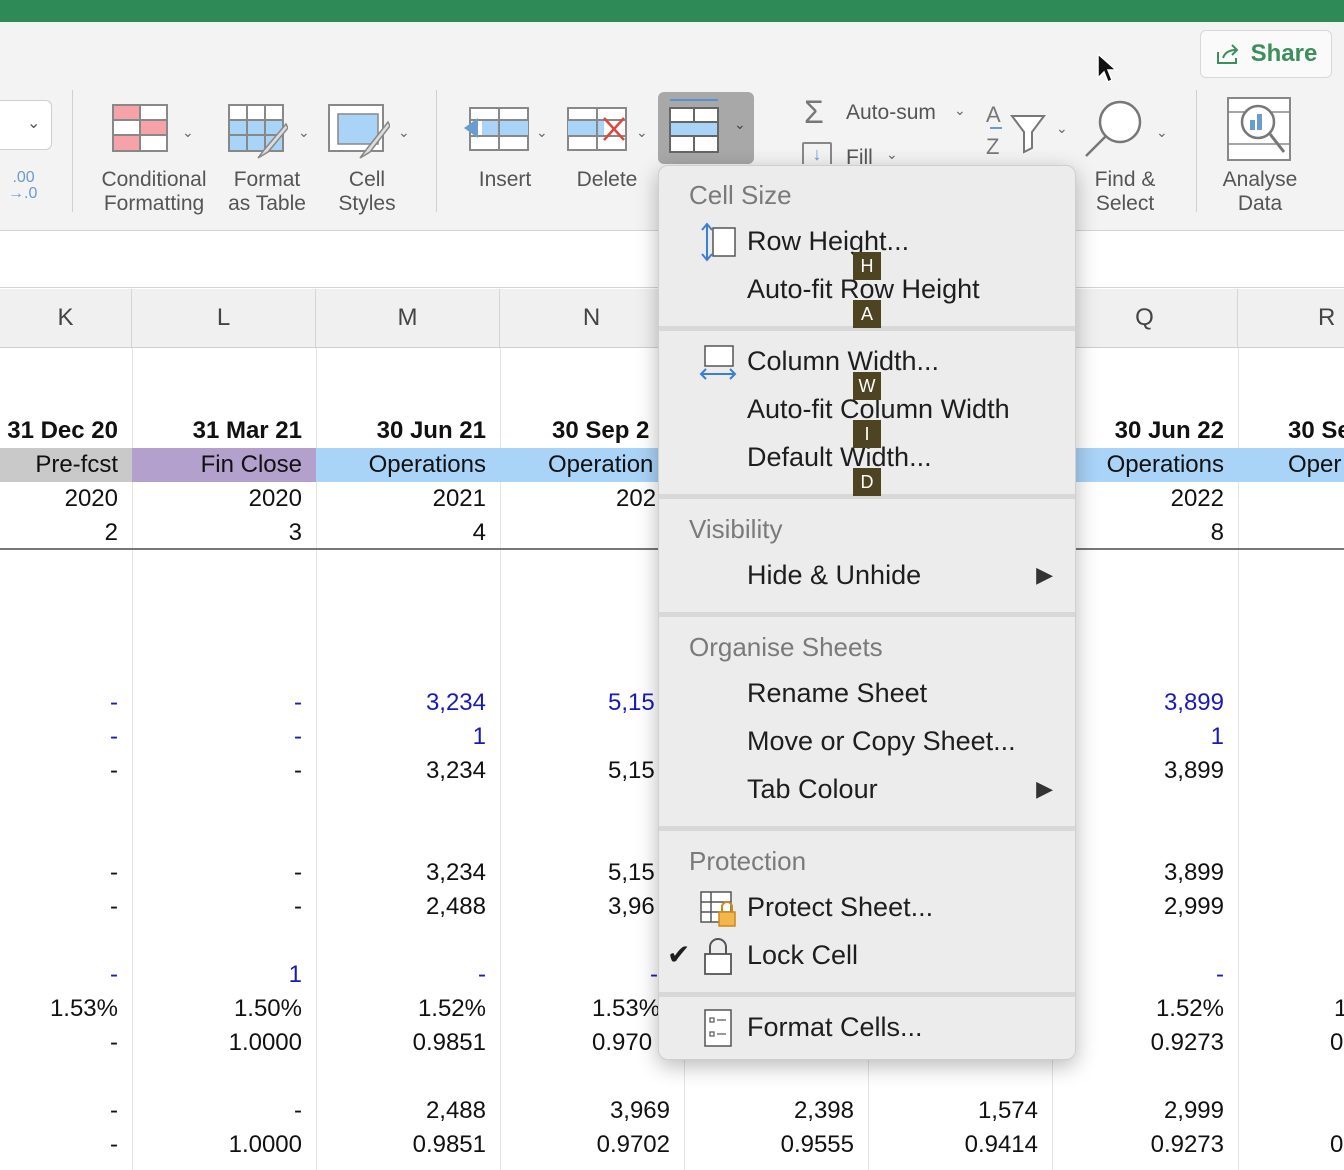 This screenshot has width=1344, height=1170. Describe the element at coordinates (579, 431) in the screenshot. I see `cell-date: 30 Sep 2` at that location.